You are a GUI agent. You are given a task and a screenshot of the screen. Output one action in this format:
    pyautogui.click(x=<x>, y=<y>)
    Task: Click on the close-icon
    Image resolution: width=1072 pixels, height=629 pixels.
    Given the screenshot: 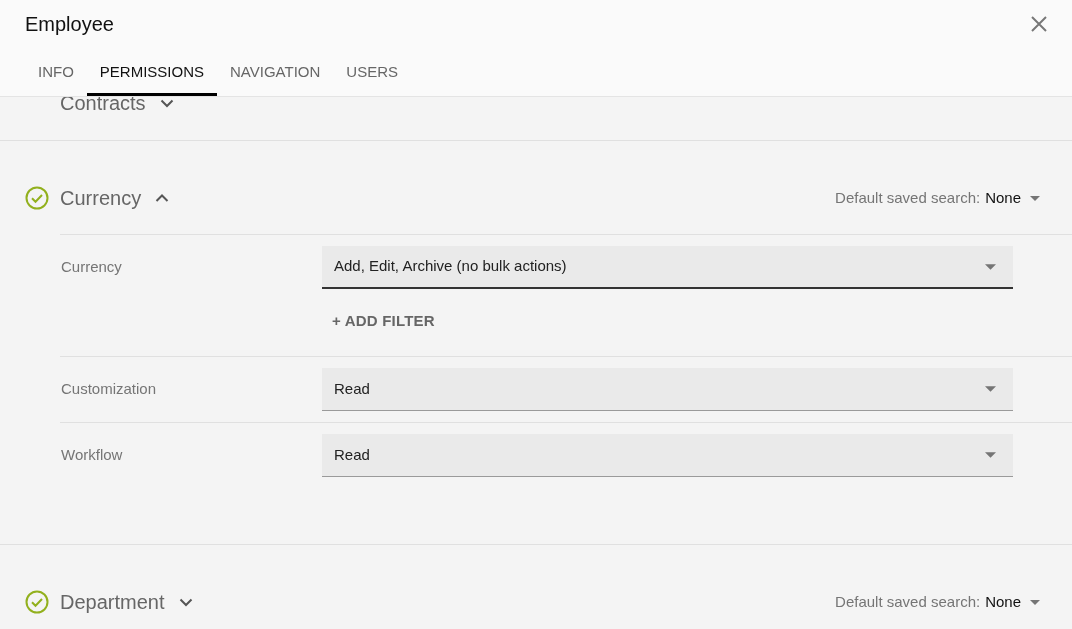 What is the action you would take?
    pyautogui.click(x=1039, y=24)
    